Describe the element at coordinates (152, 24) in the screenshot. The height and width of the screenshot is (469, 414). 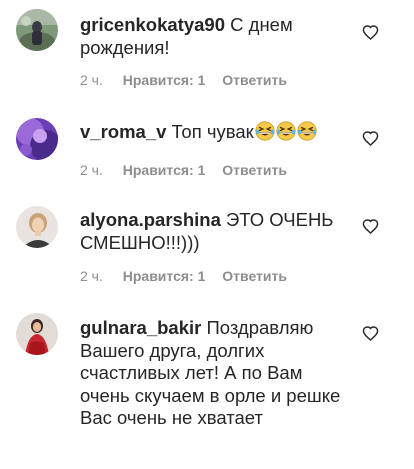
I see `comment-username: gricenkokatya90` at that location.